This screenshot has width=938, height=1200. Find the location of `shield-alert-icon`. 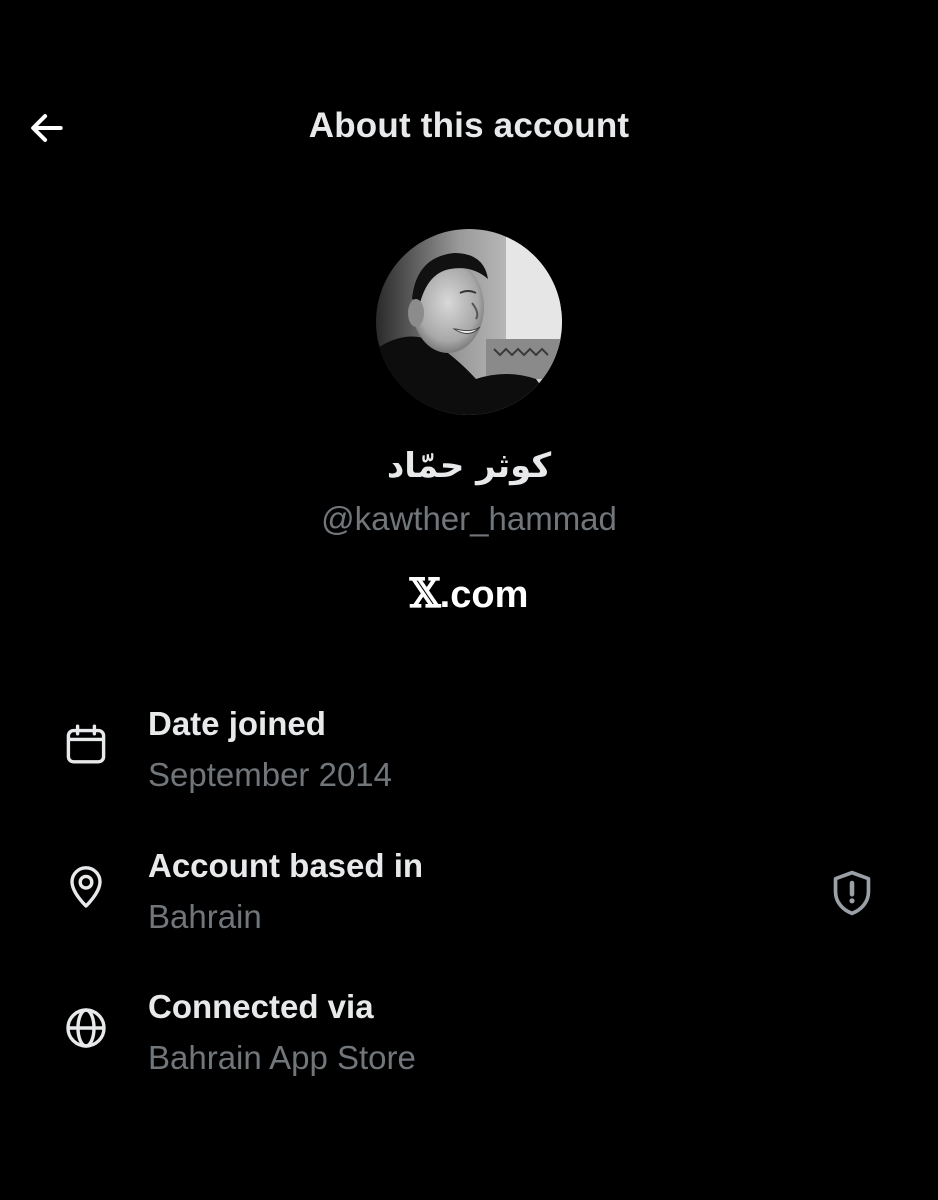

shield-alert-icon is located at coordinates (852, 893).